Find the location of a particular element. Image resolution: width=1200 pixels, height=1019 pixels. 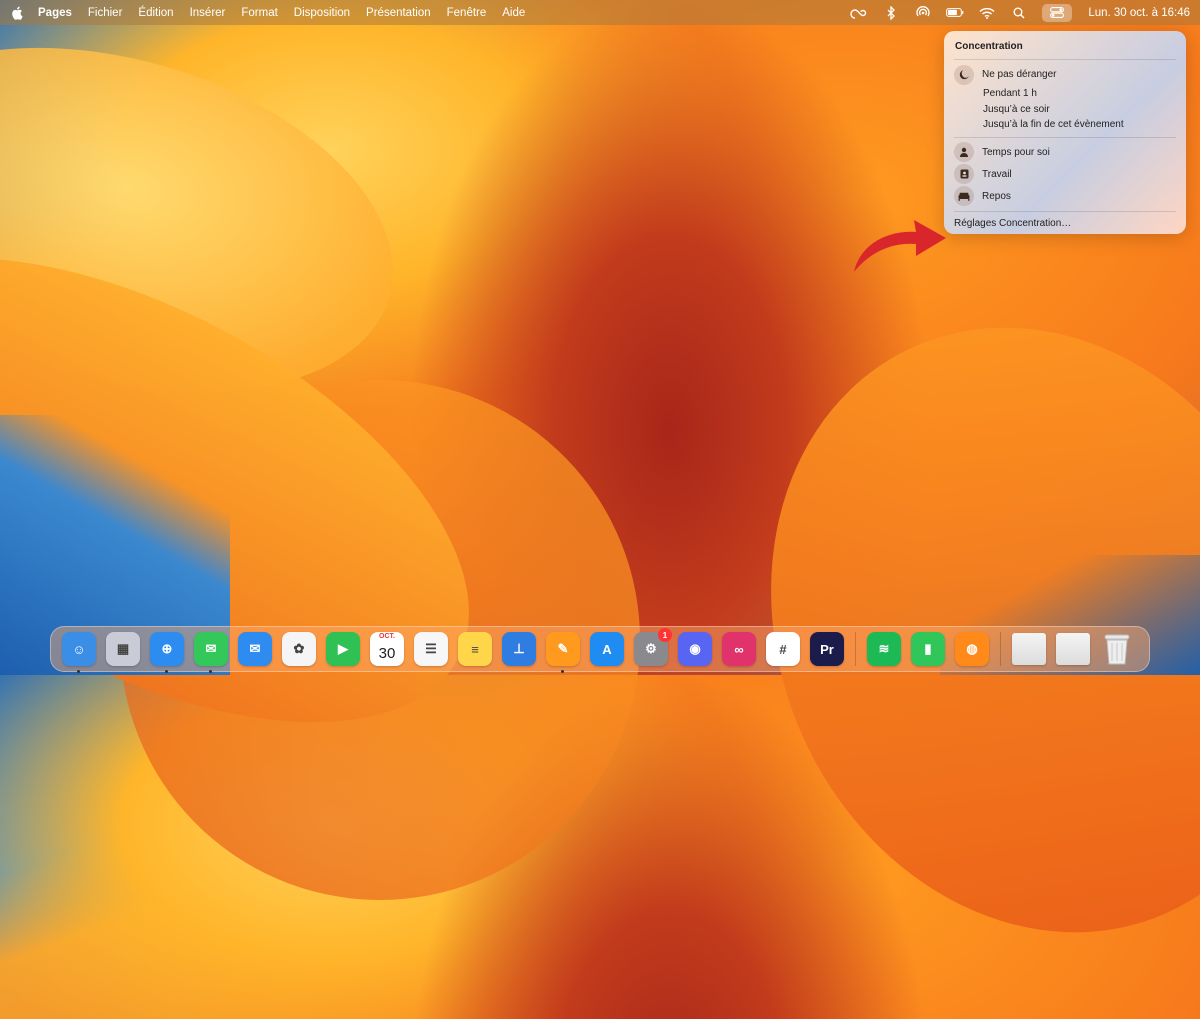

menu-inserer: Insérer is located at coordinates (208, 13).